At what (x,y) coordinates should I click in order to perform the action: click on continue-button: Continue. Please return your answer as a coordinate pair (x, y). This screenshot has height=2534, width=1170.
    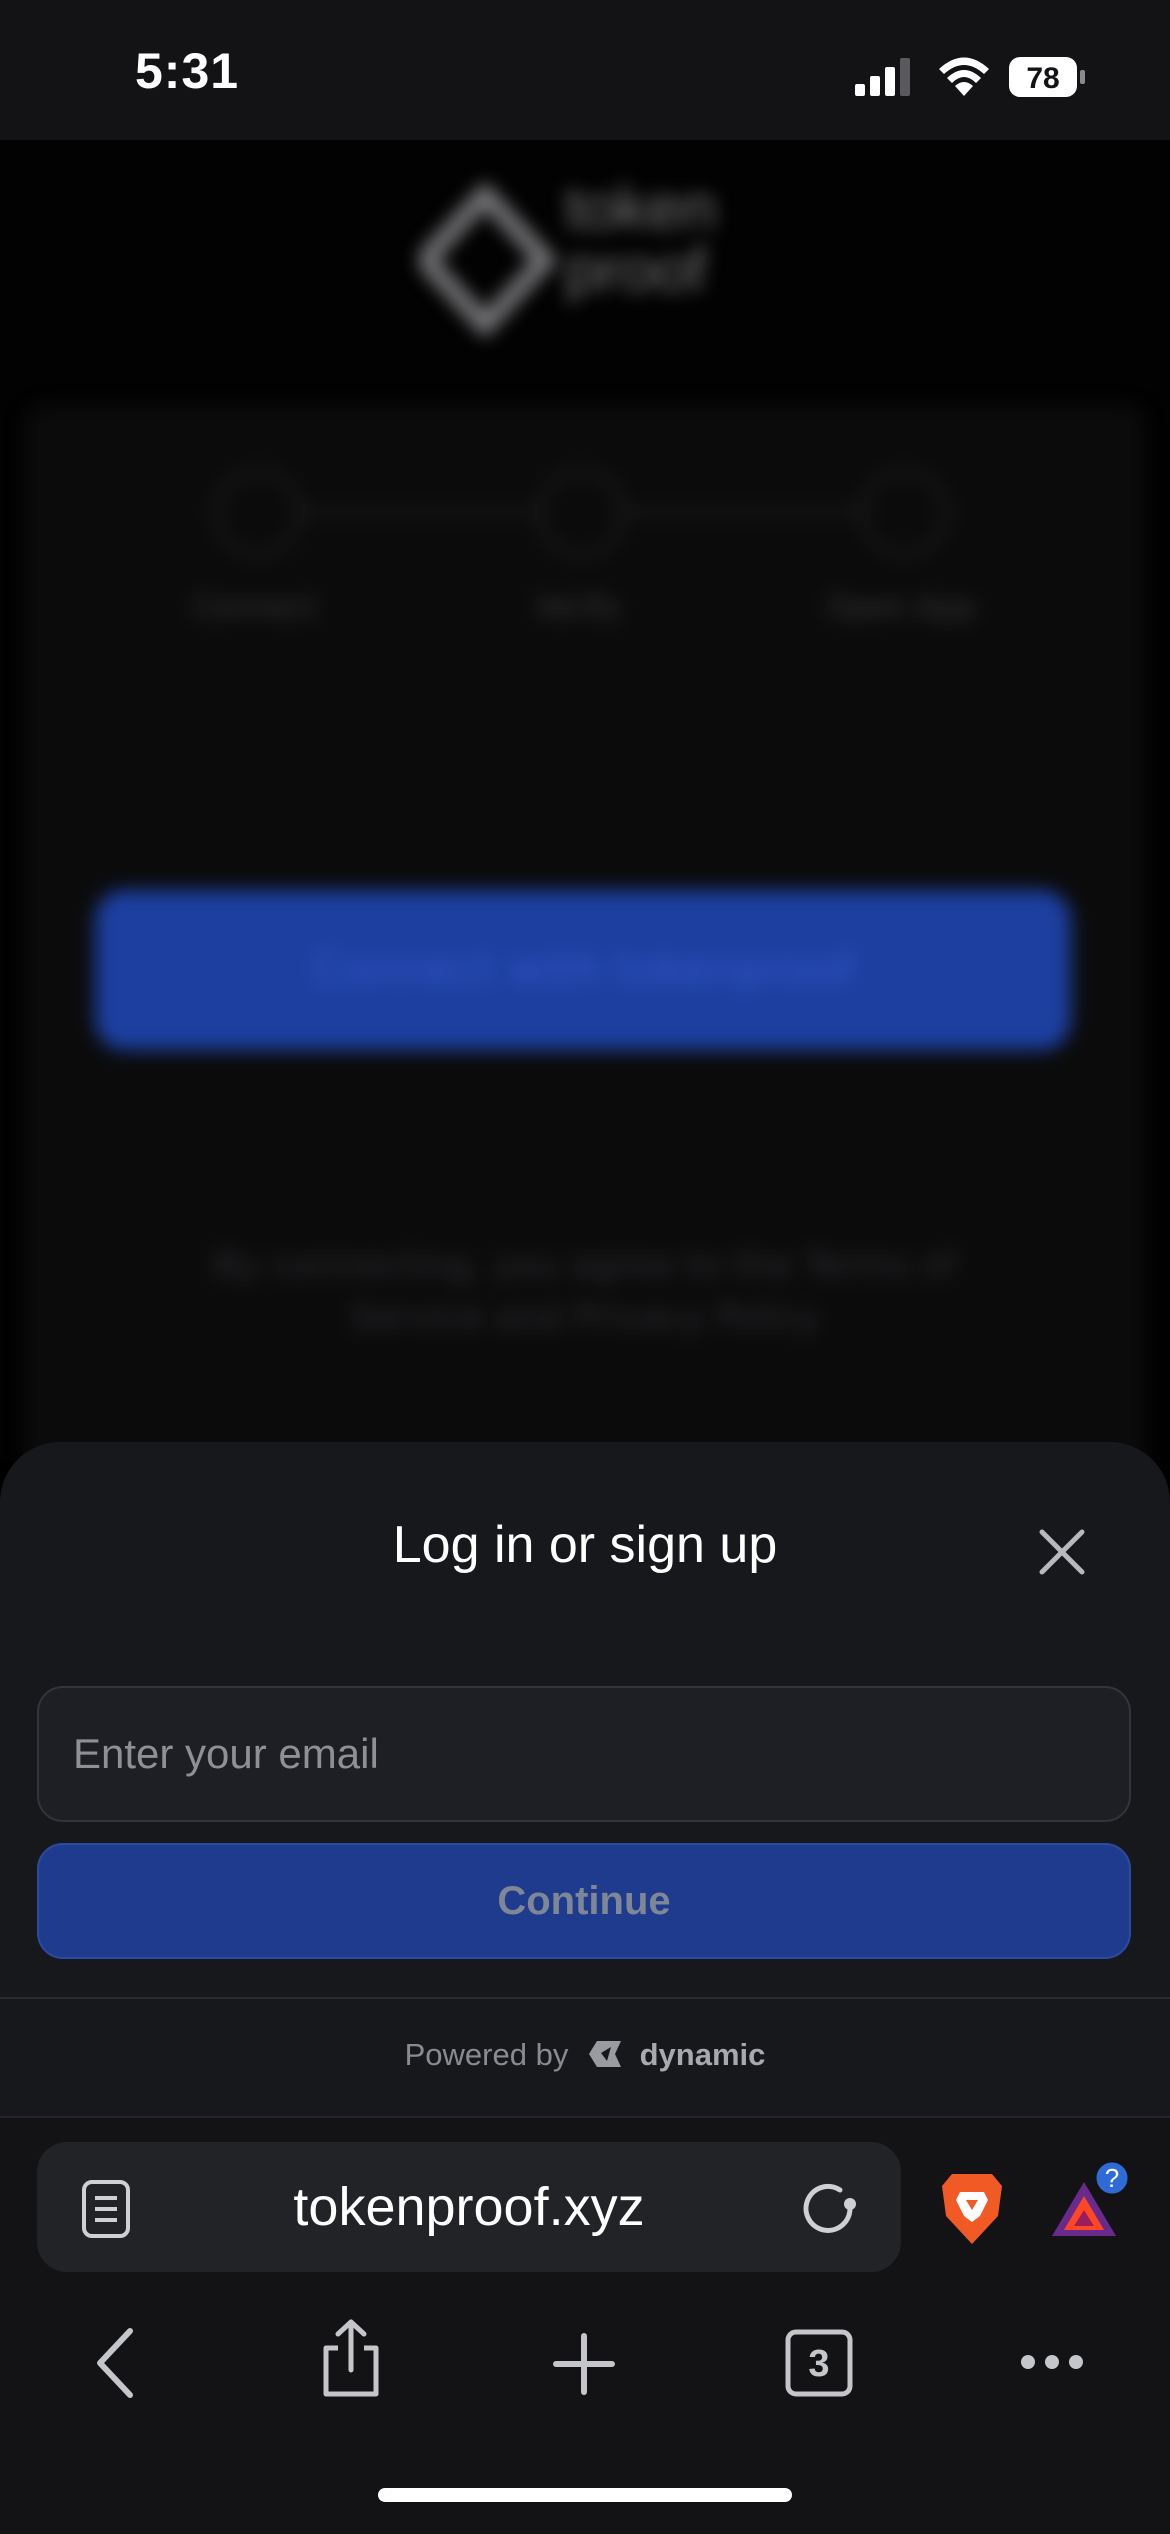
    Looking at the image, I should click on (584, 1901).